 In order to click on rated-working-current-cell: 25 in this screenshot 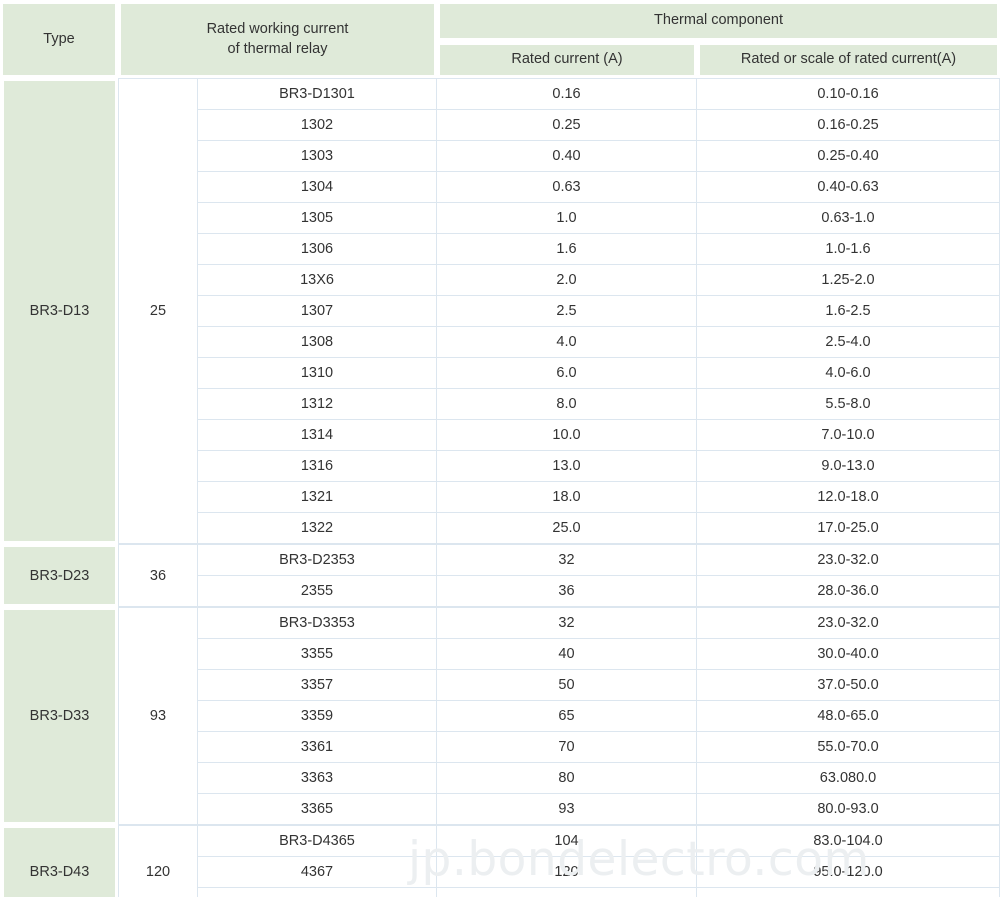, I will do `click(158, 311)`.